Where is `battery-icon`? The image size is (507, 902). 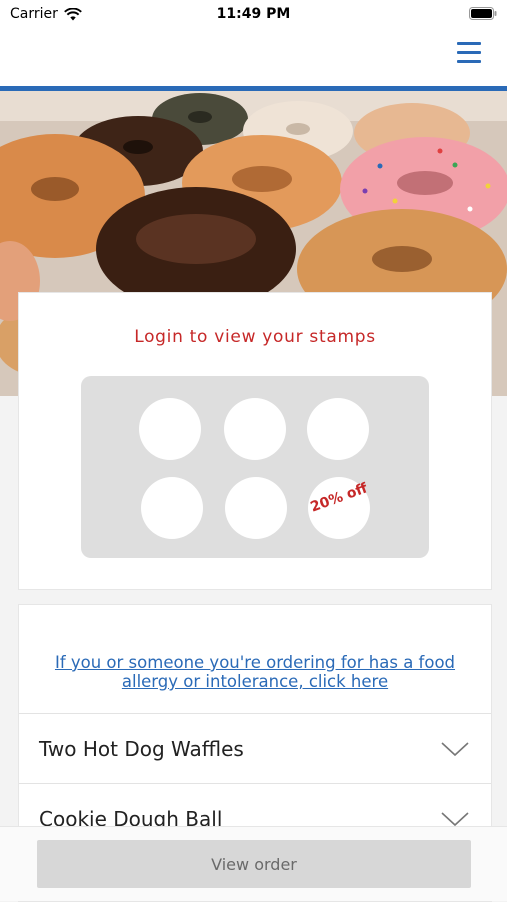 battery-icon is located at coordinates (483, 13).